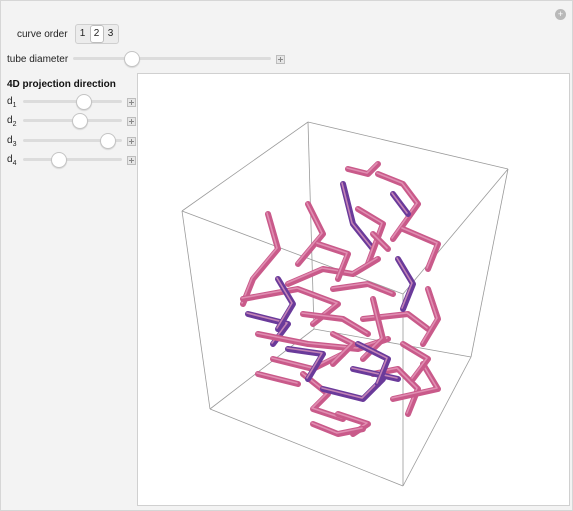 The width and height of the screenshot is (573, 511). What do you see at coordinates (61, 84) in the screenshot?
I see `projection-section-title: 4D projection direction` at bounding box center [61, 84].